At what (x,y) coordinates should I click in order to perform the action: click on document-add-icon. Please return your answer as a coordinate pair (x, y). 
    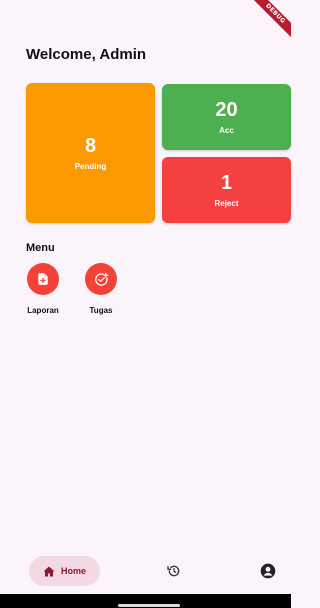
    Looking at the image, I should click on (43, 279).